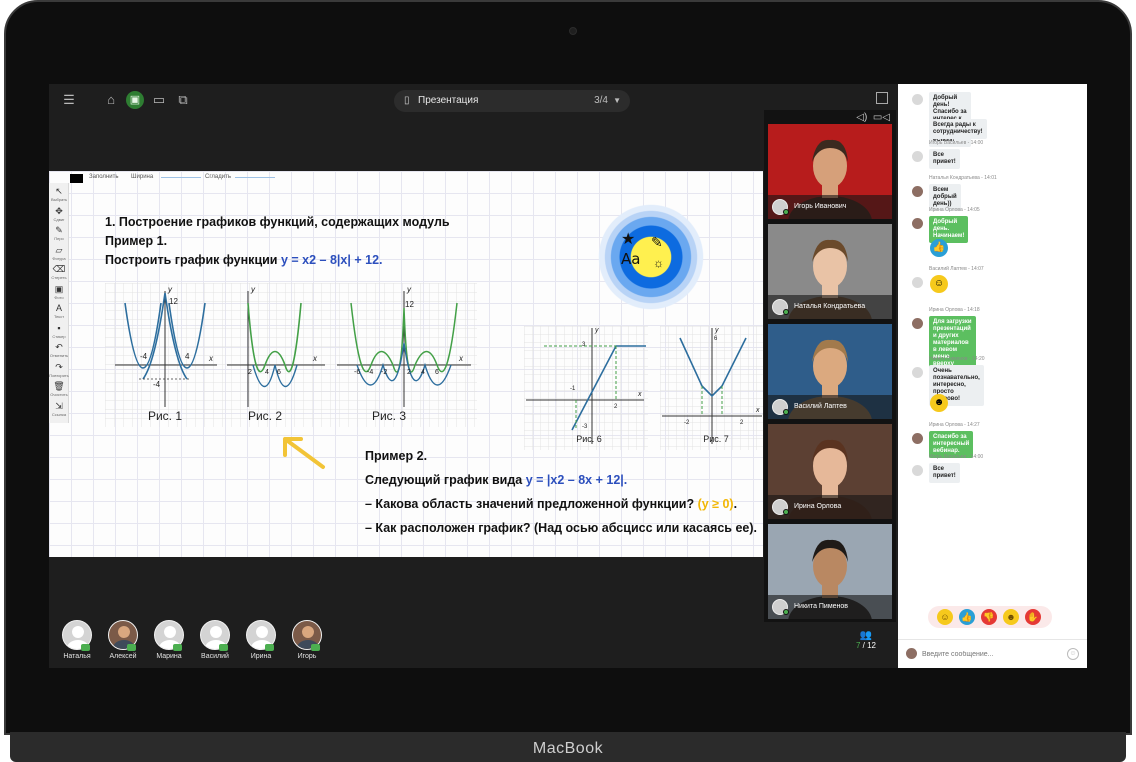  I want to click on participant: Наталья, so click(77, 640).